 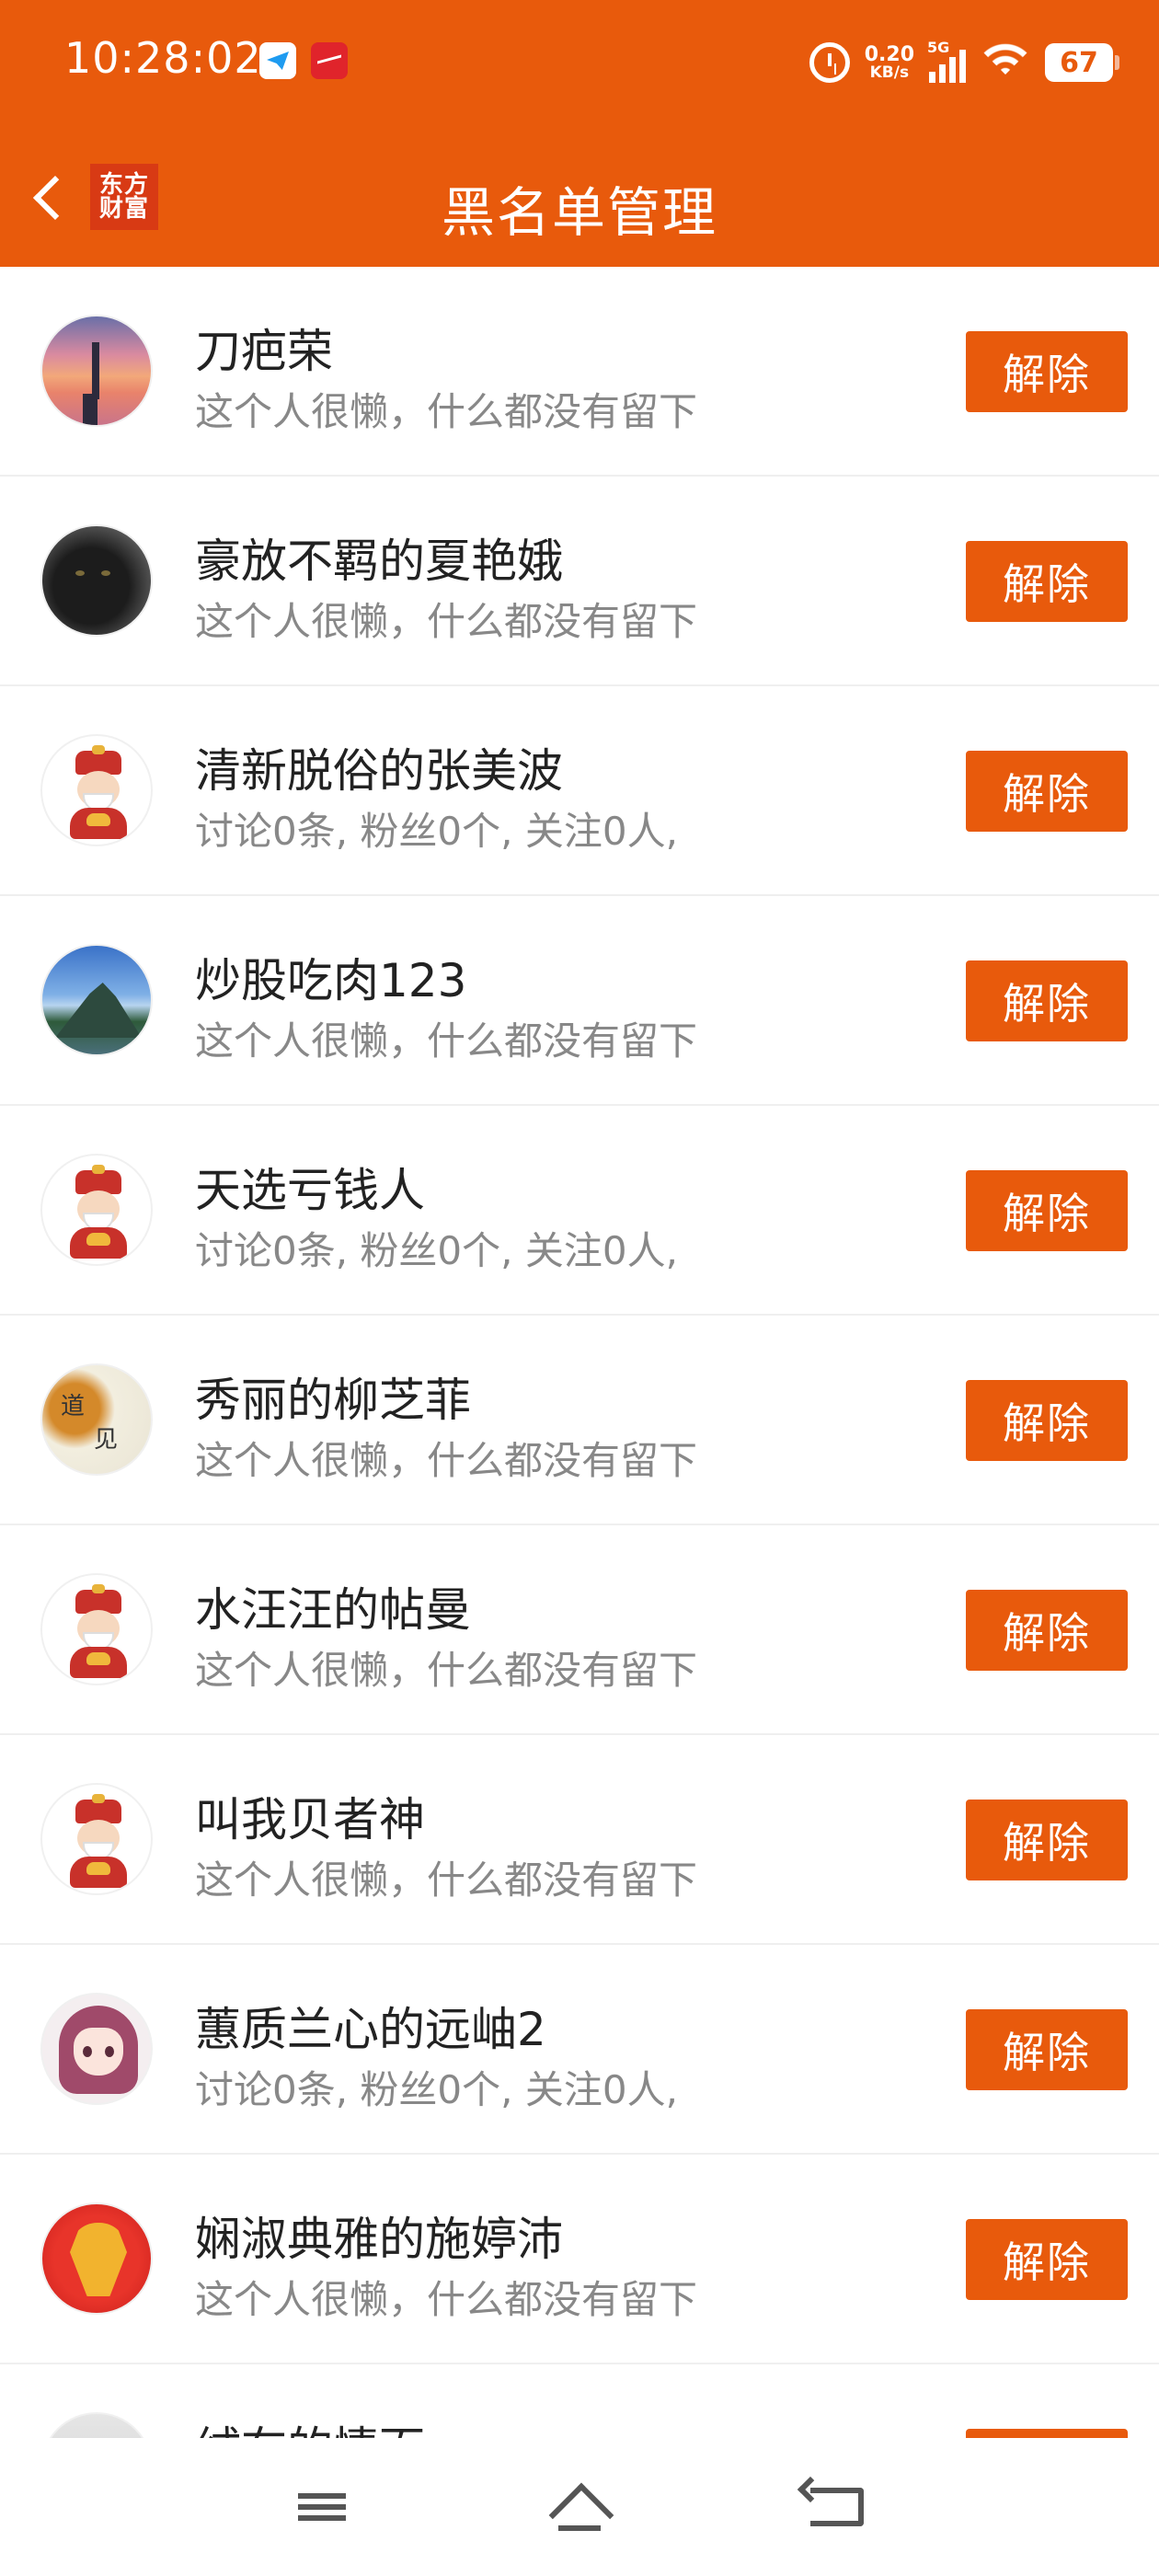 What do you see at coordinates (579, 2050) in the screenshot?
I see `list-item: 蕙质兰心的远岫2 讨论0条, 粉丝0个, 关注0人, 解除` at bounding box center [579, 2050].